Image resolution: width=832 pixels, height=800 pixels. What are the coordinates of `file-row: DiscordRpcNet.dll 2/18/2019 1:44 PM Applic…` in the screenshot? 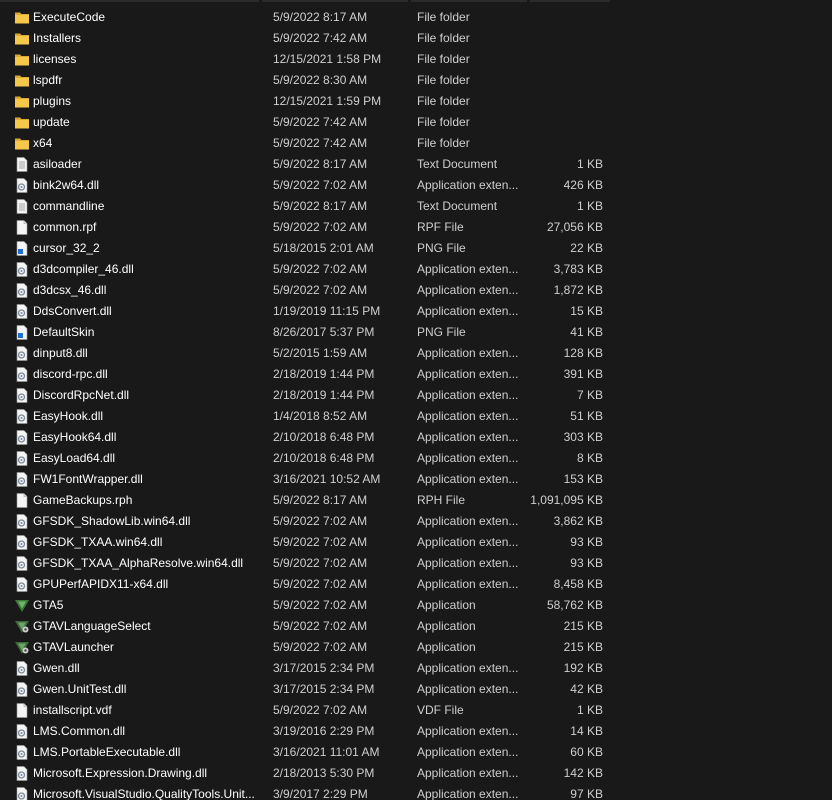 It's located at (310, 395).